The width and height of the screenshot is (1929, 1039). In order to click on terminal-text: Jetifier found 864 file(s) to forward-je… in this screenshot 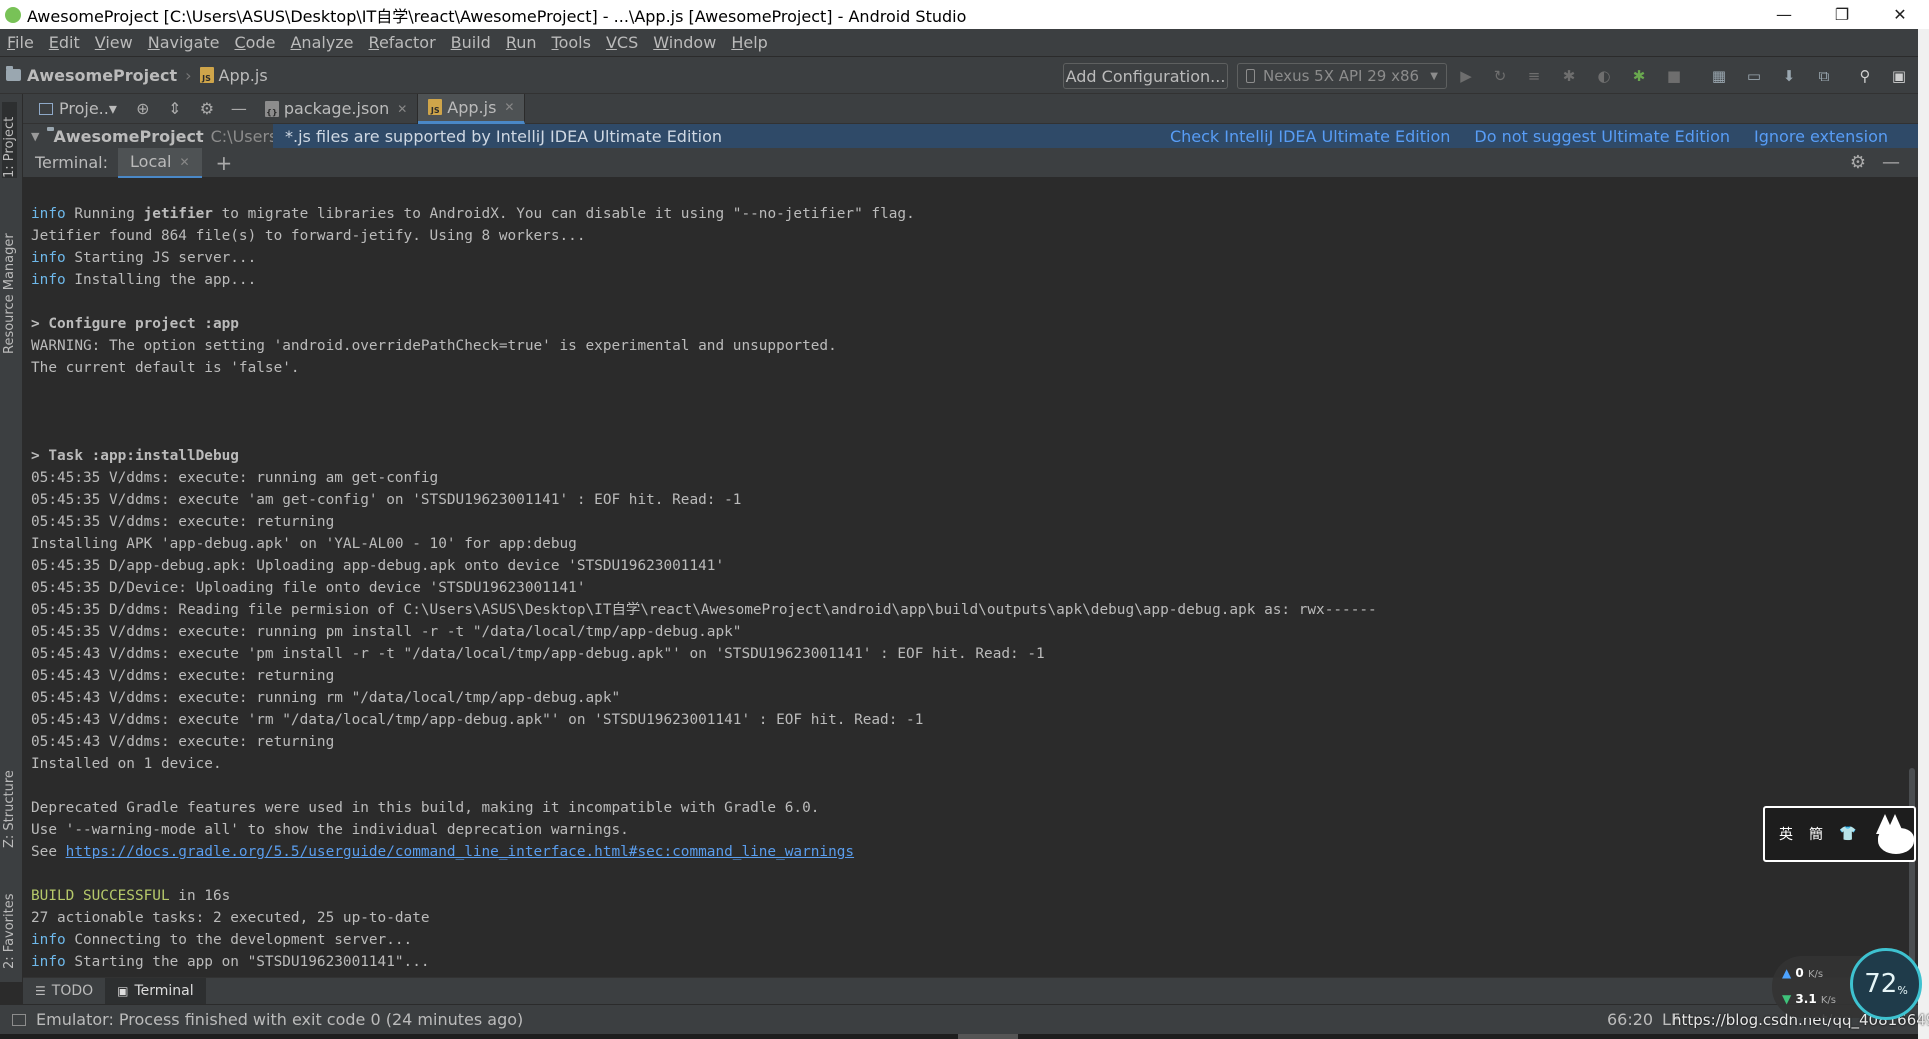, I will do `click(308, 236)`.